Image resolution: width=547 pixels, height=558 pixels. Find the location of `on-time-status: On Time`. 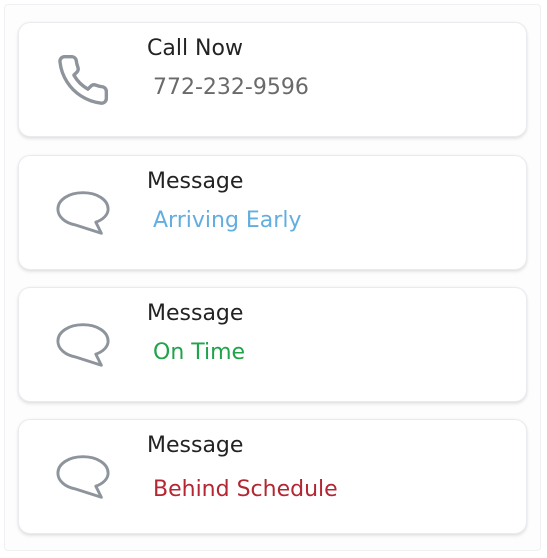

on-time-status: On Time is located at coordinates (199, 352).